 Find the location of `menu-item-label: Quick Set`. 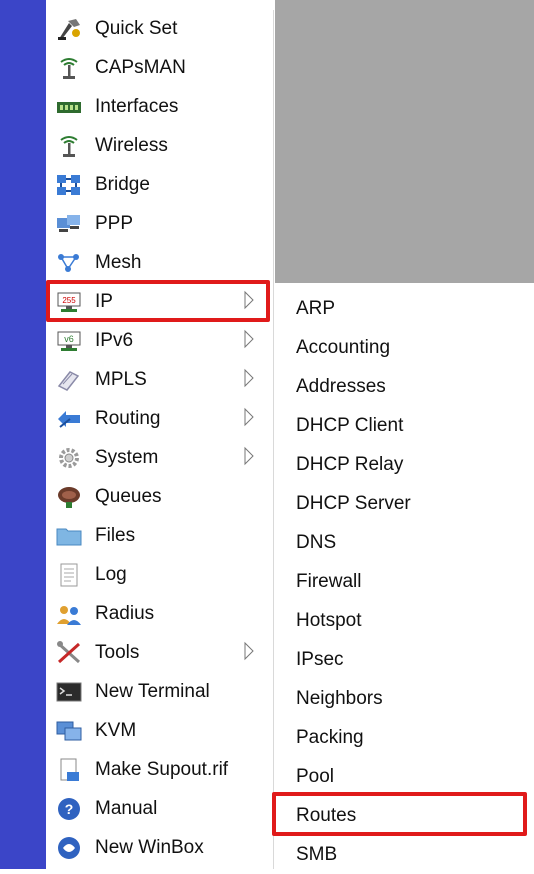

menu-item-label: Quick Set is located at coordinates (136, 28).